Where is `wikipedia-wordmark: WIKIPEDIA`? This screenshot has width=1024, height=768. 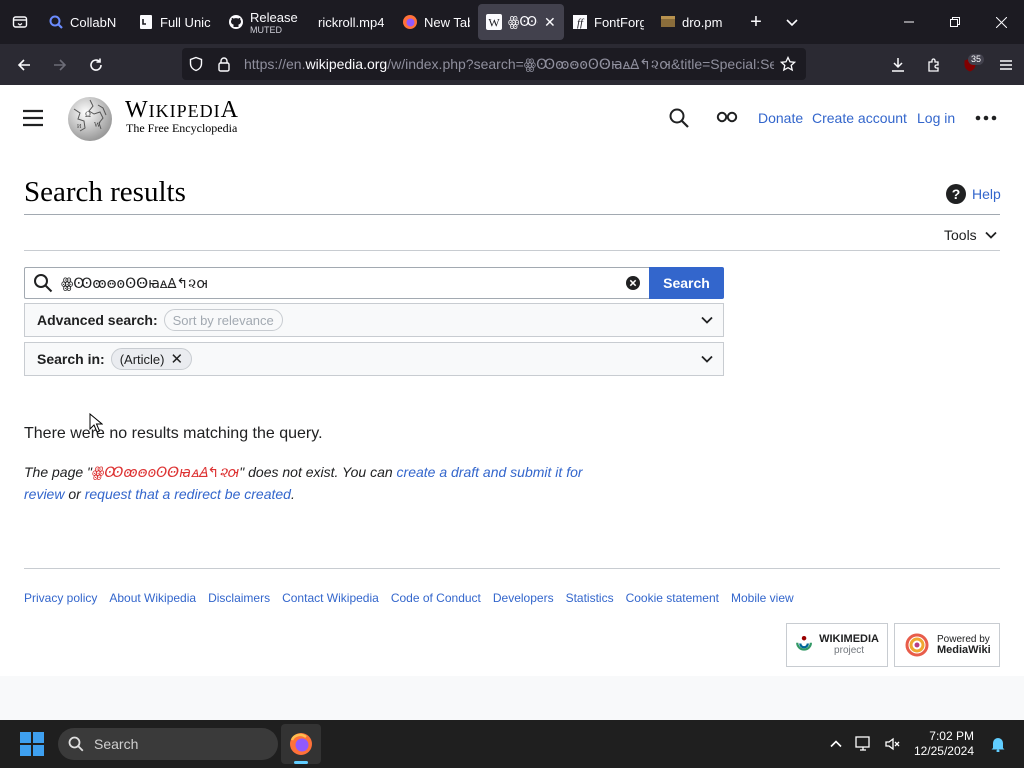 wikipedia-wordmark: WIKIPEDIA is located at coordinates (182, 110).